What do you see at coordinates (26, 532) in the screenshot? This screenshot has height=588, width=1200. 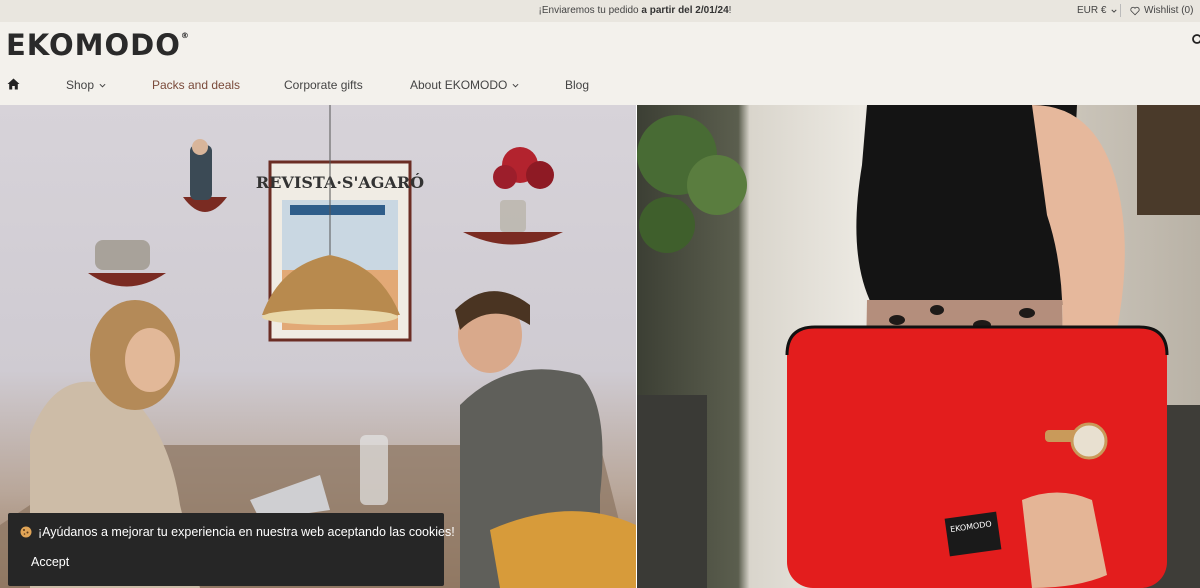 I see `cookie-icon` at bounding box center [26, 532].